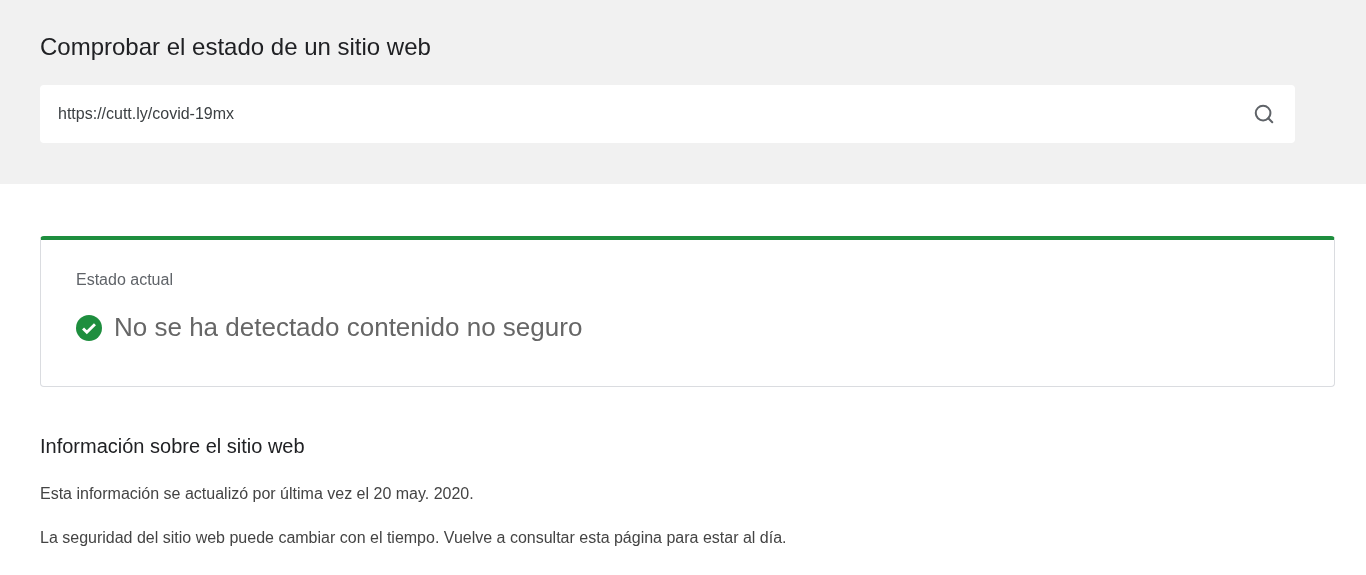 This screenshot has width=1366, height=575. What do you see at coordinates (667, 114) in the screenshot?
I see `search-field: https://cutt.ly/covid-19mx` at bounding box center [667, 114].